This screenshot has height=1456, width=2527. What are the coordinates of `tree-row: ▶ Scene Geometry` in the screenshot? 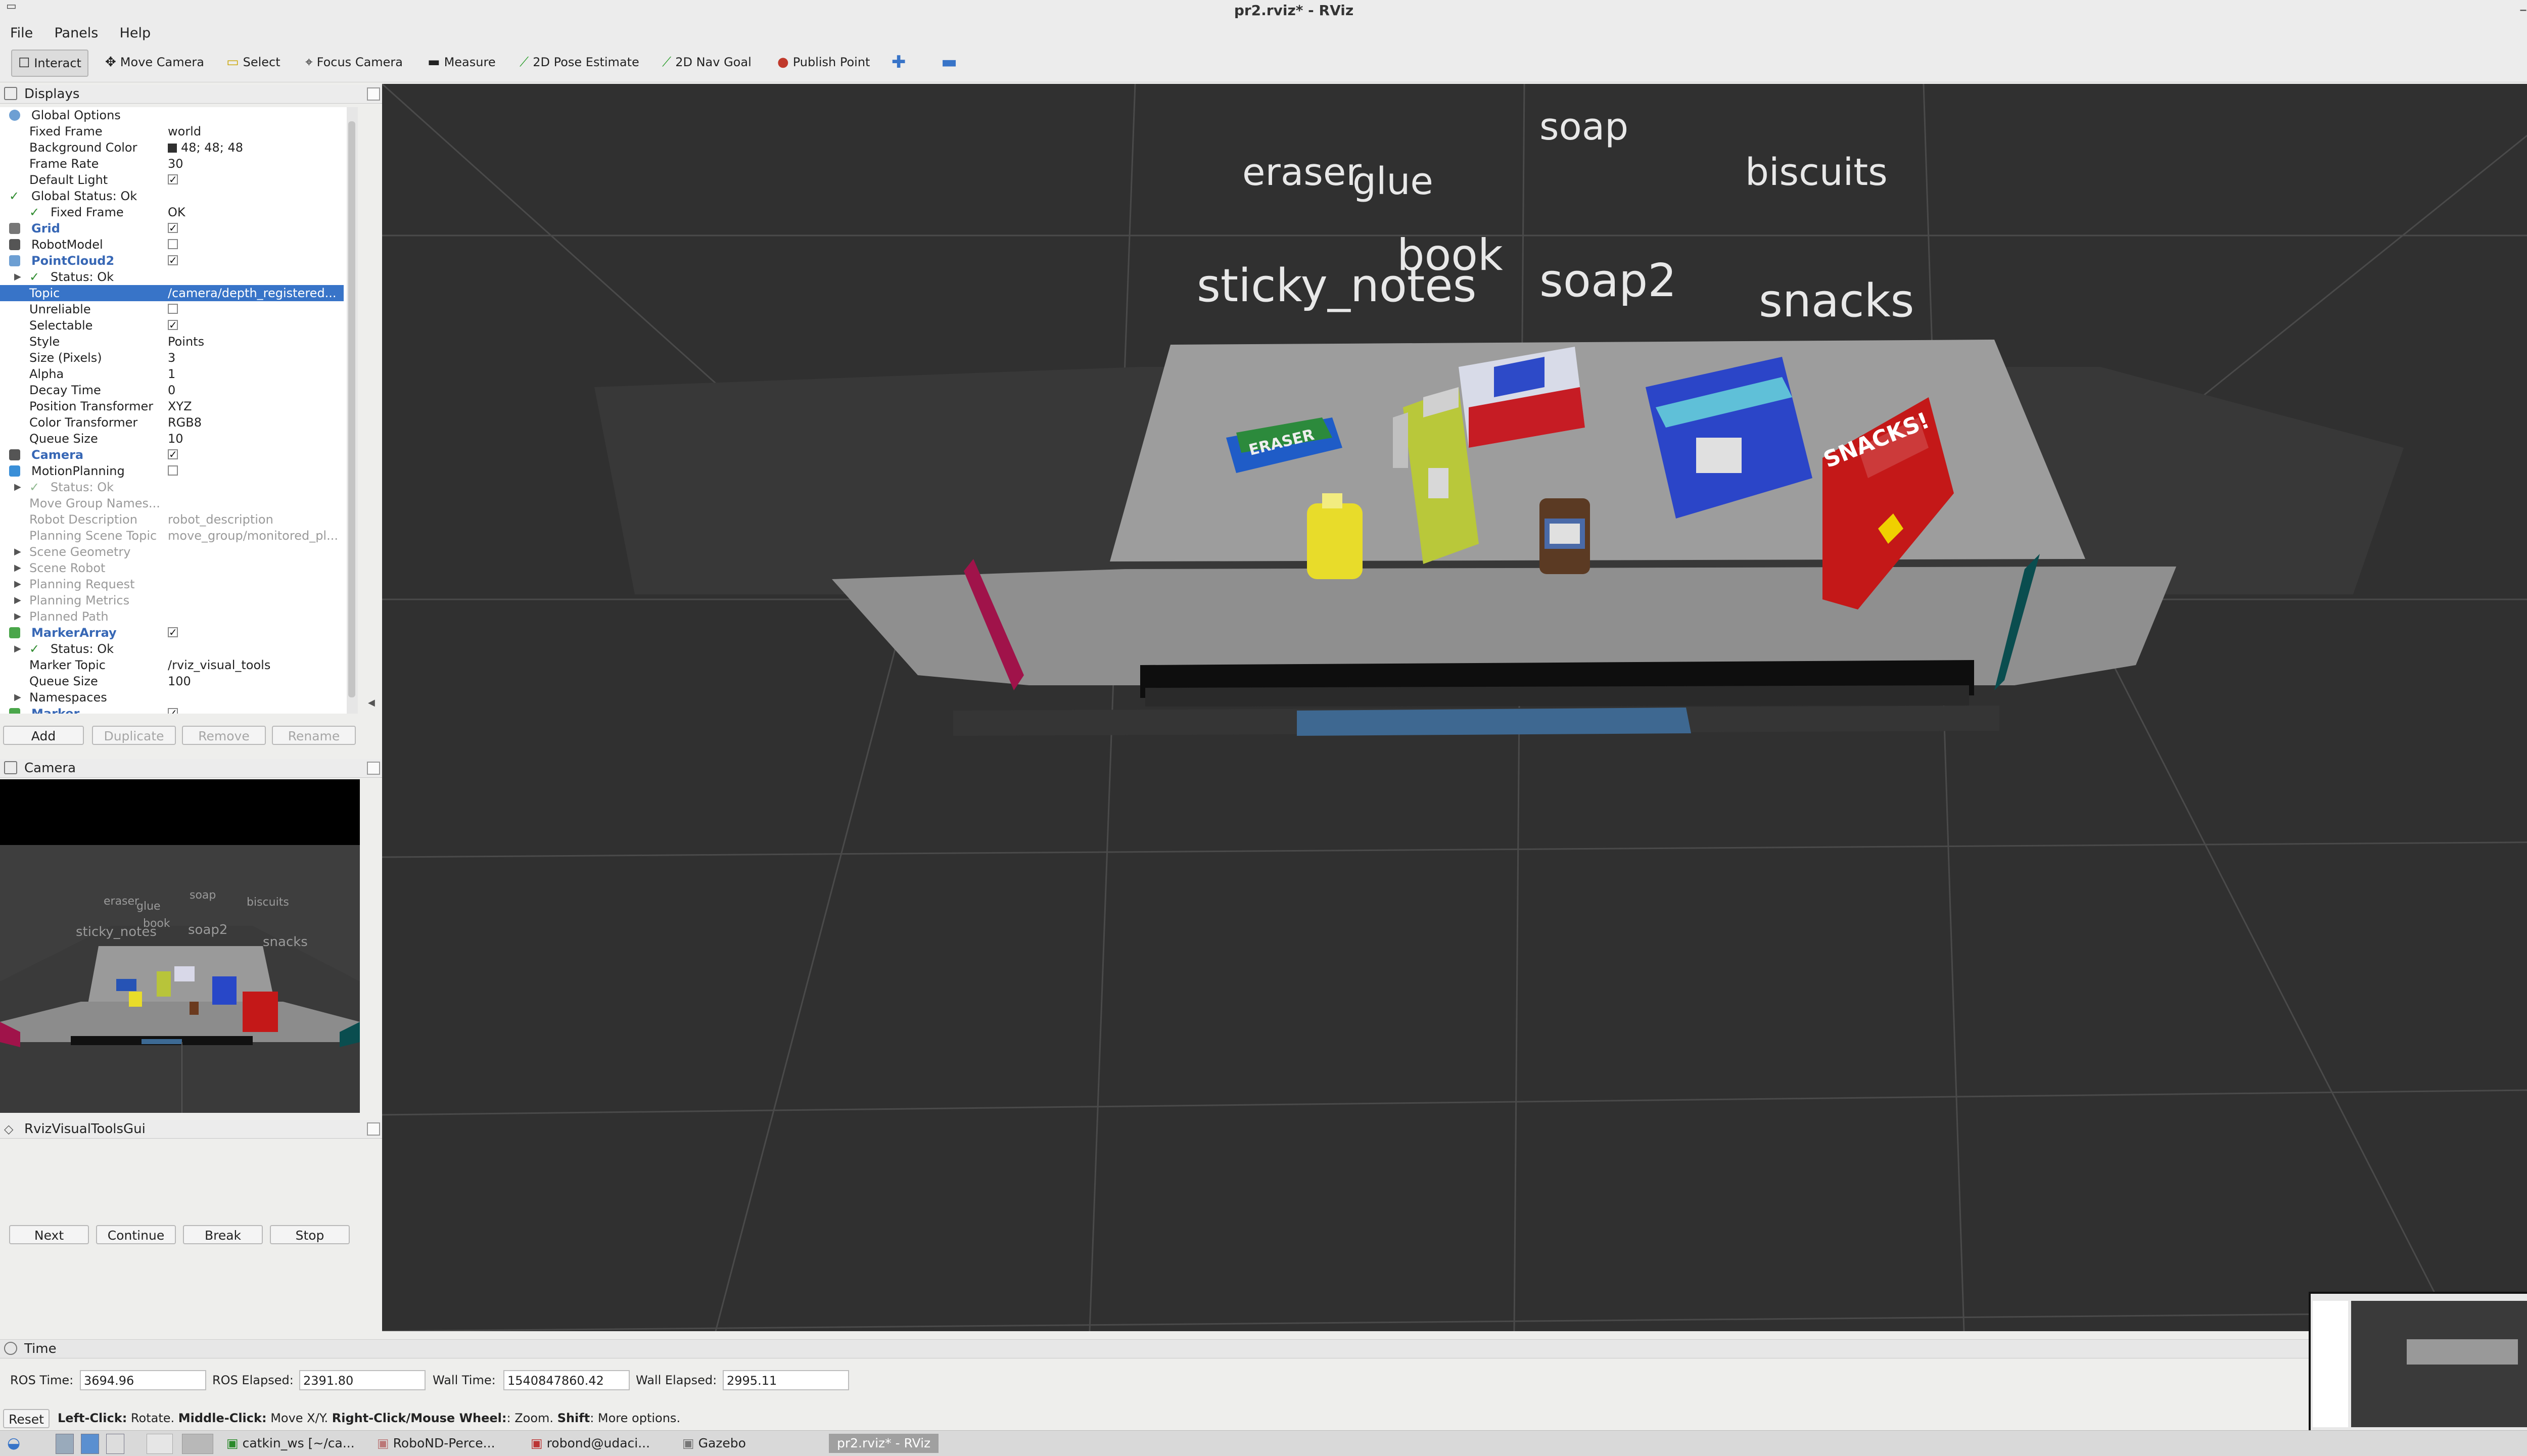 It's located at (172, 552).